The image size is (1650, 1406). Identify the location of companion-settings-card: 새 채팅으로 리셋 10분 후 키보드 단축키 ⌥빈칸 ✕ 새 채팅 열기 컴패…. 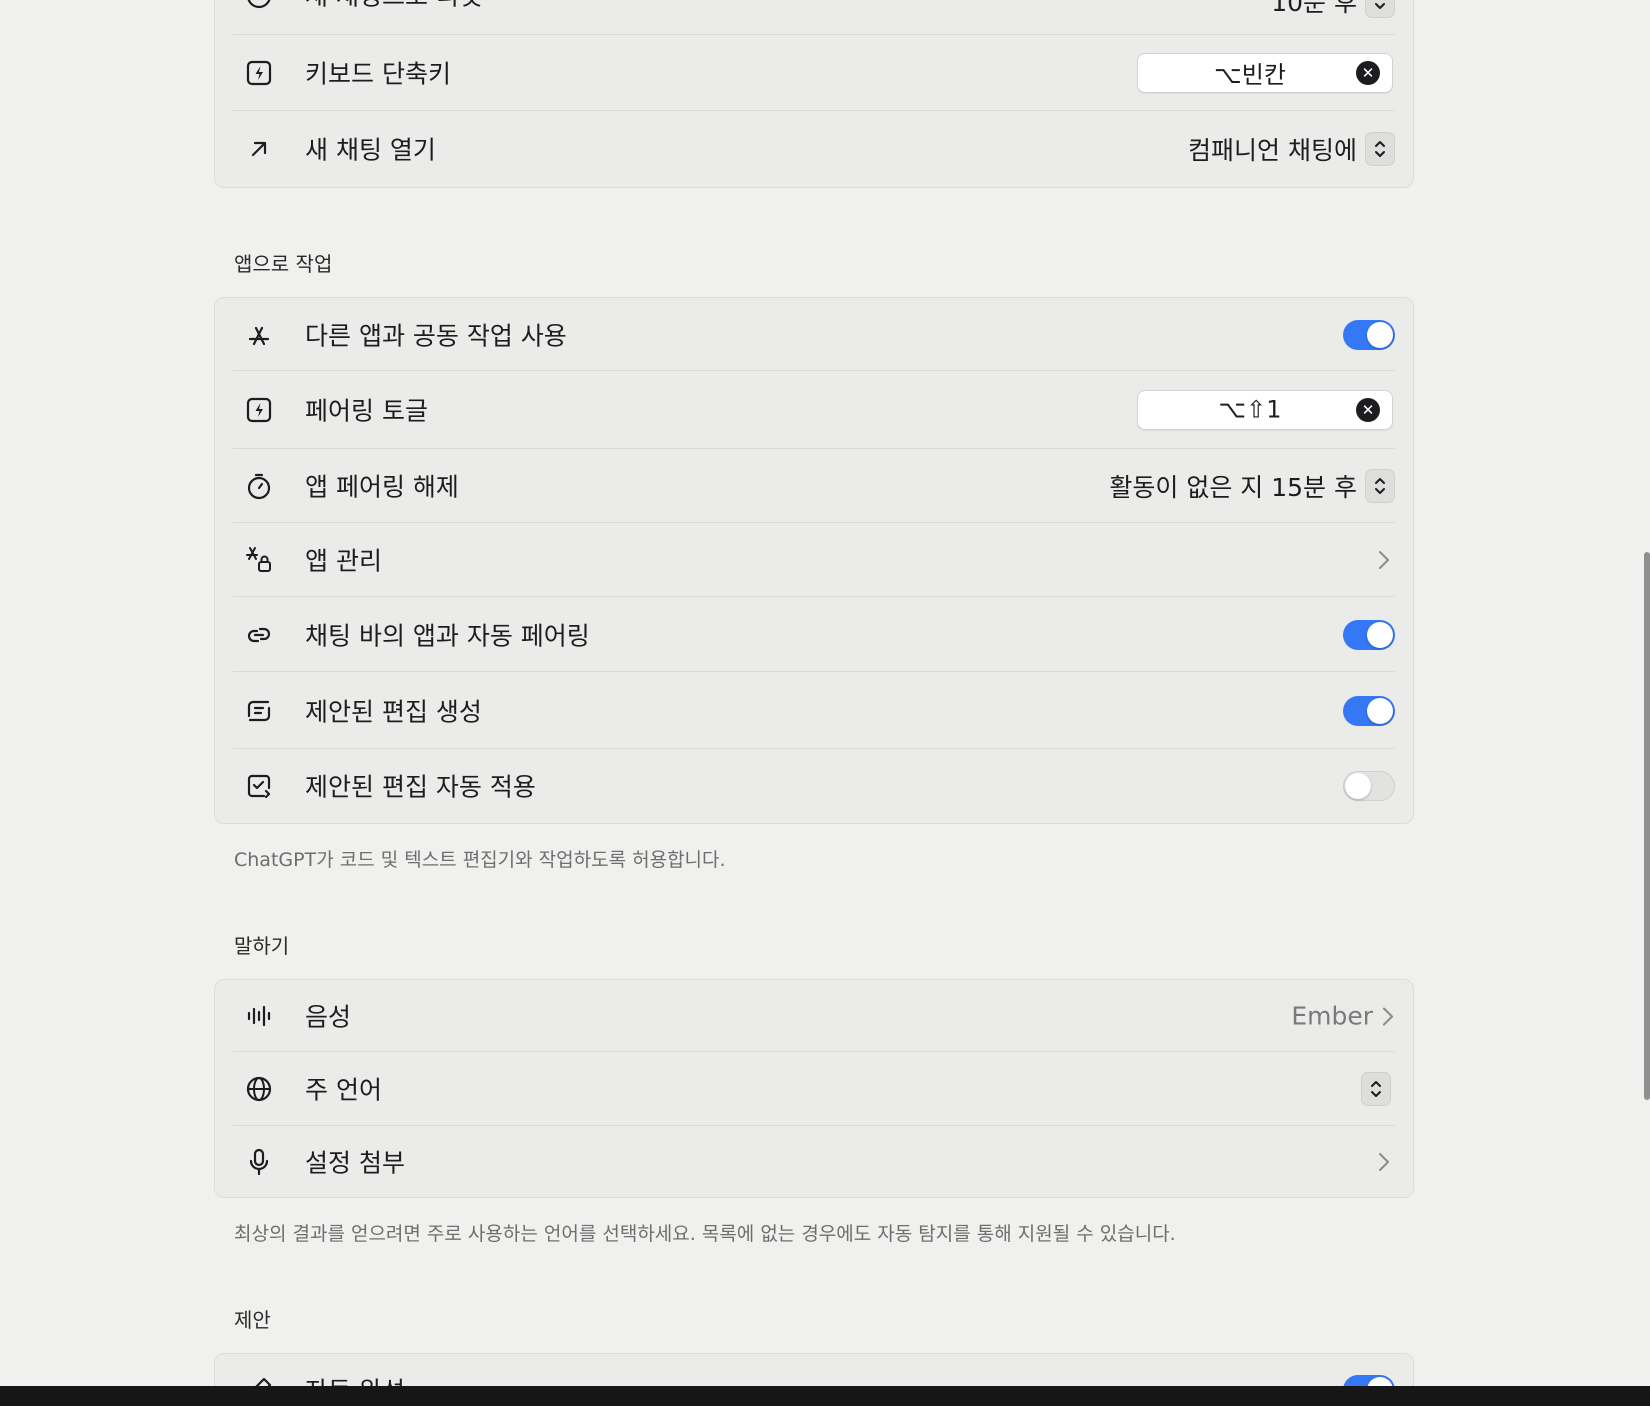
(814, 94).